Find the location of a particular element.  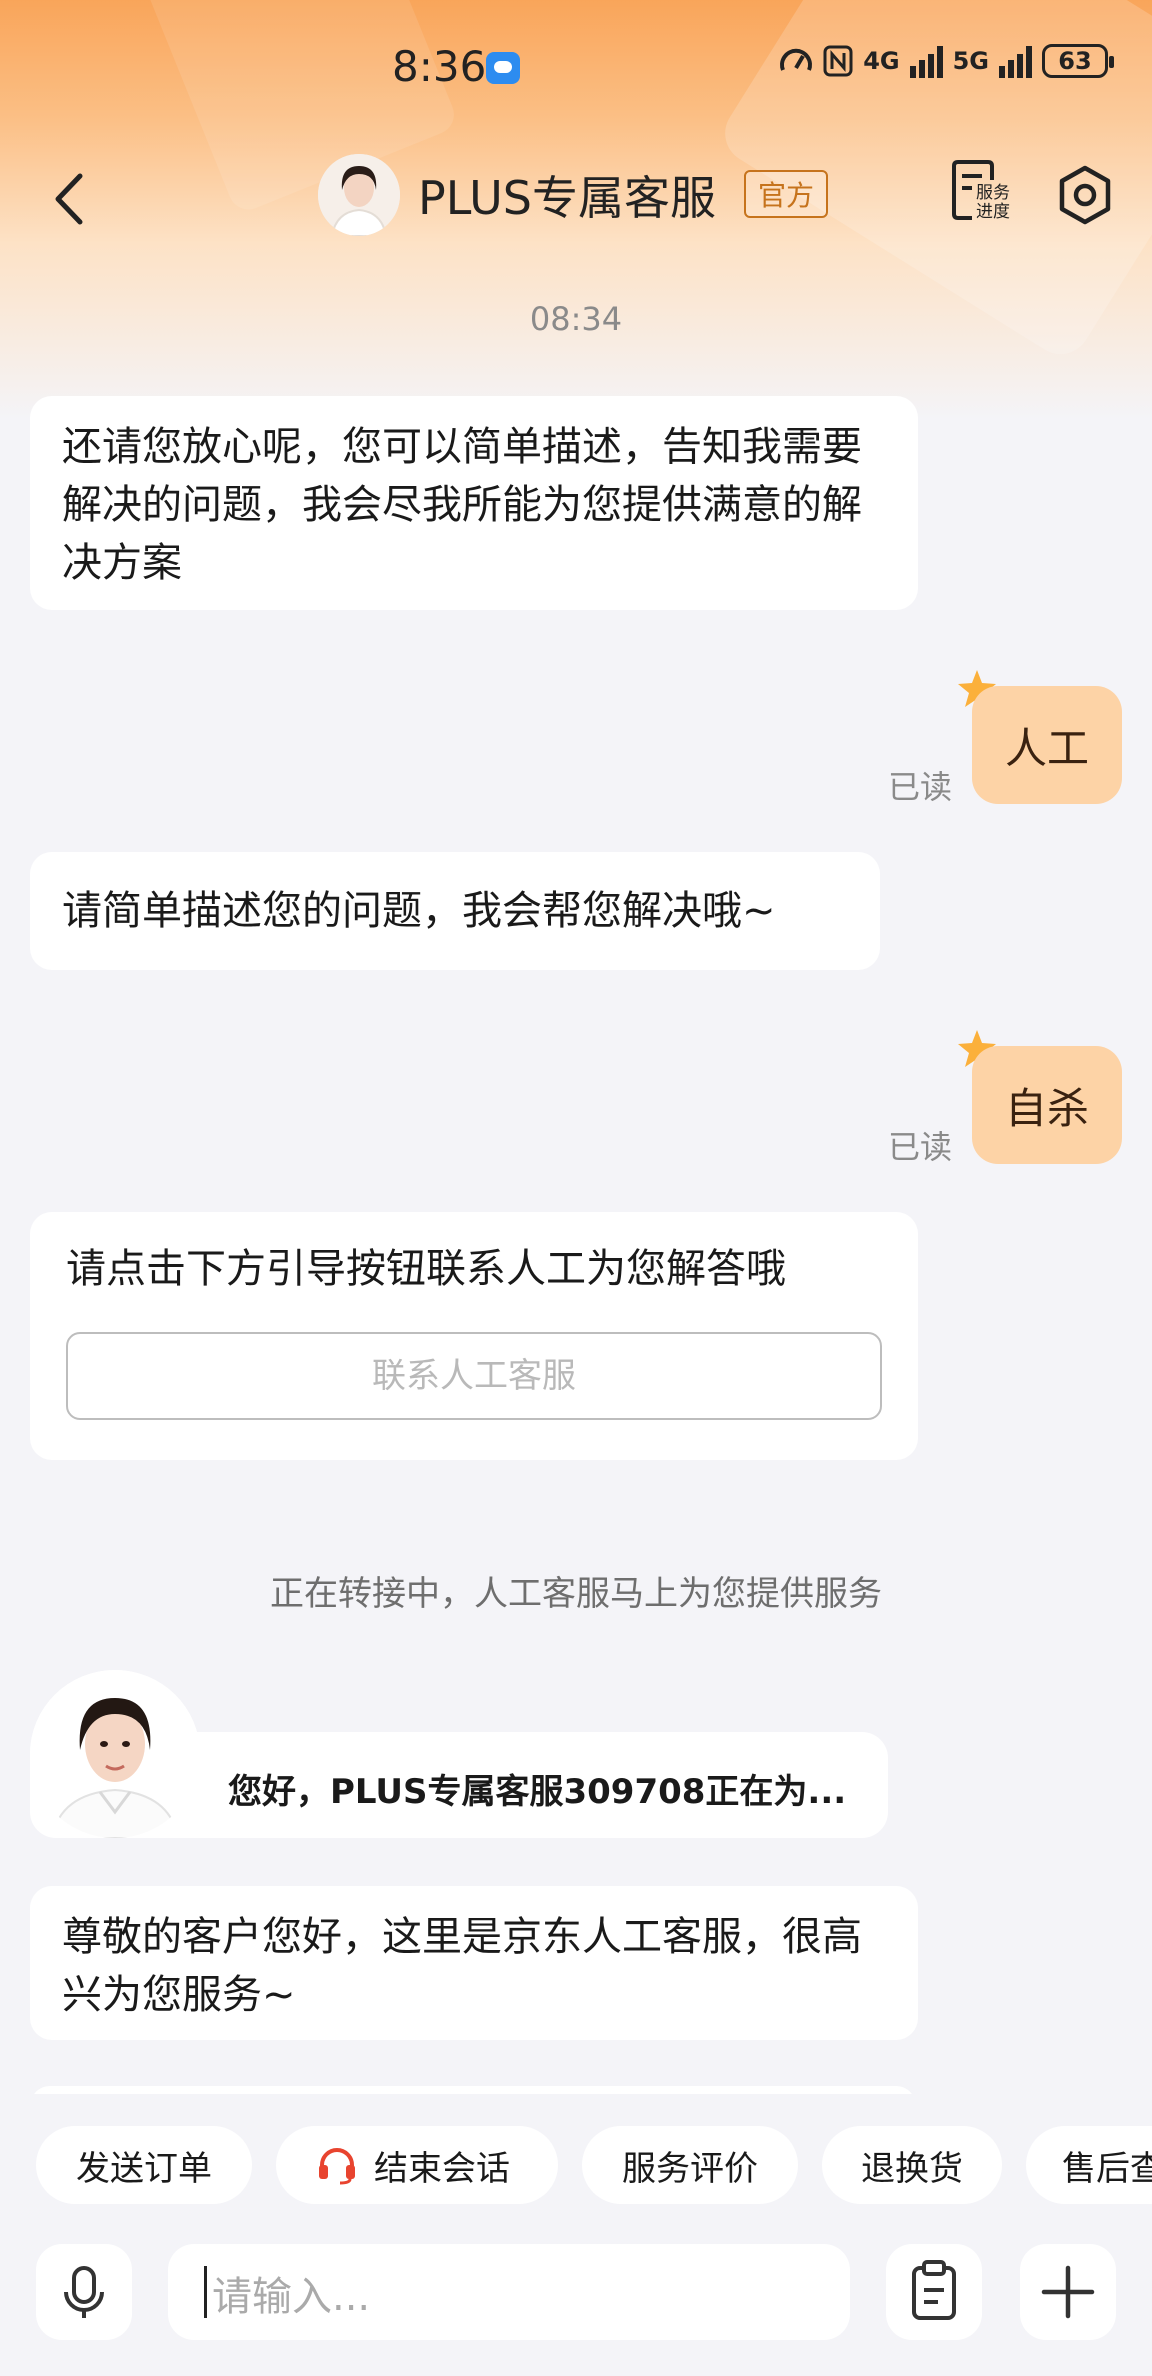

back-button is located at coordinates (74, 199).